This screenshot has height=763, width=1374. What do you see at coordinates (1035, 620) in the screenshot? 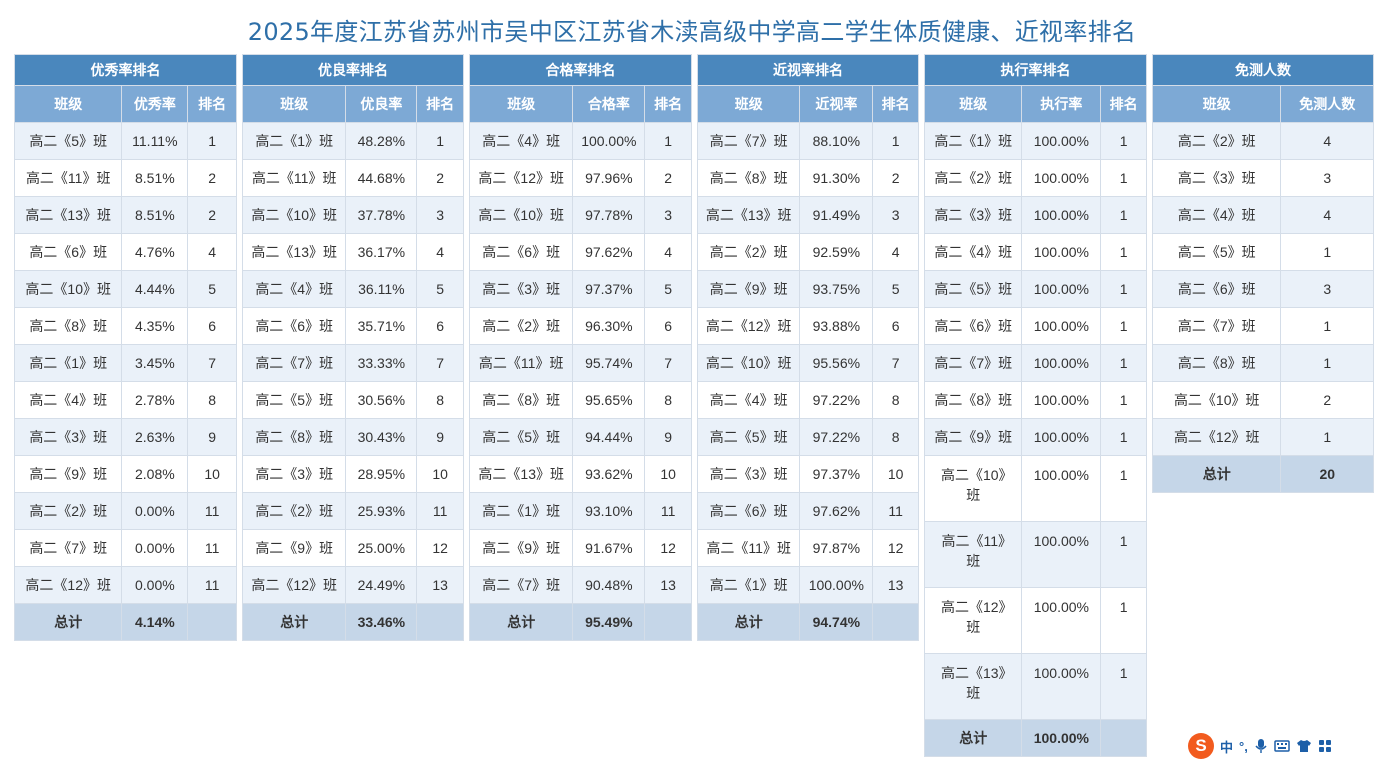
I see `table-row: 高二《12》班 100.00% 1` at bounding box center [1035, 620].